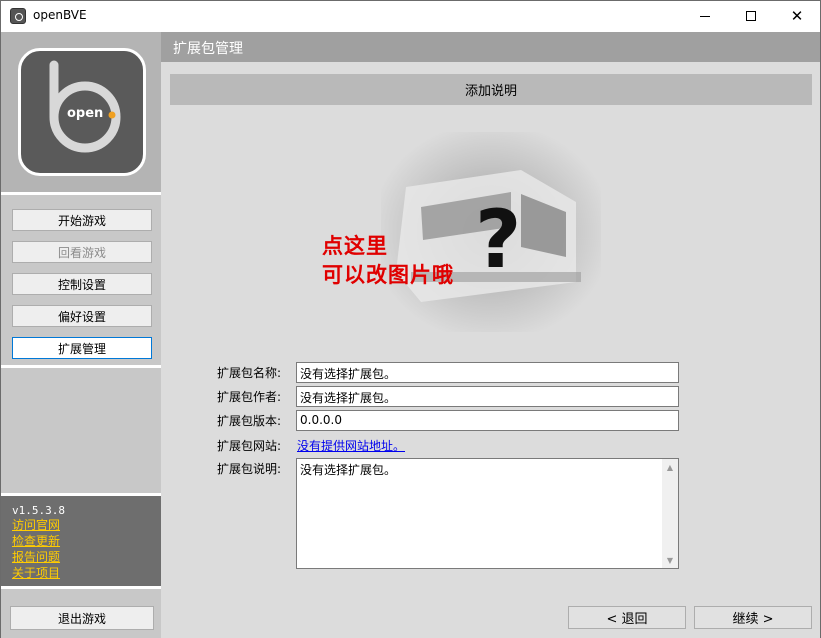 This screenshot has height=638, width=821. I want to click on description-scrollbar: ▲ ▼, so click(670, 513).